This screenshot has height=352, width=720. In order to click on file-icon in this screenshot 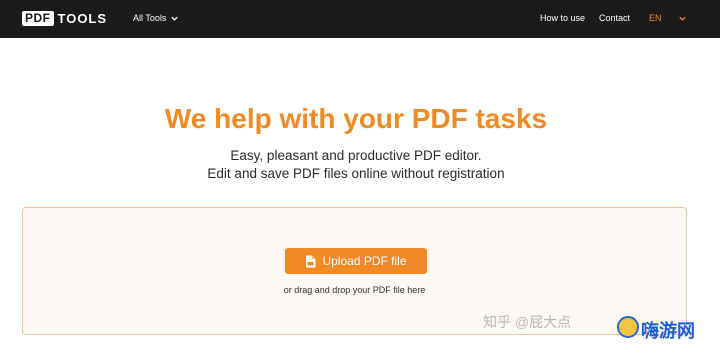, I will do `click(311, 261)`.